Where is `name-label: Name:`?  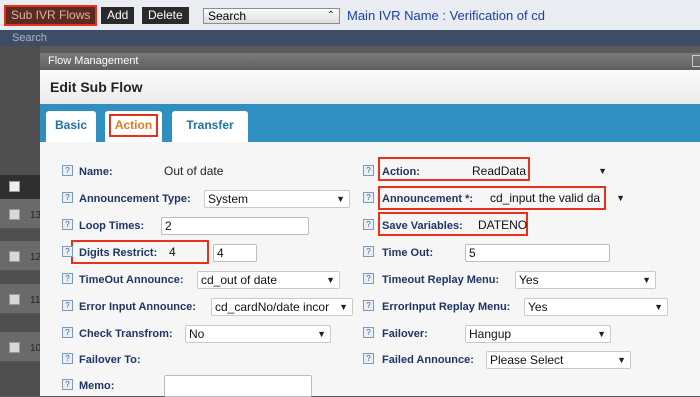 name-label: Name: is located at coordinates (96, 172).